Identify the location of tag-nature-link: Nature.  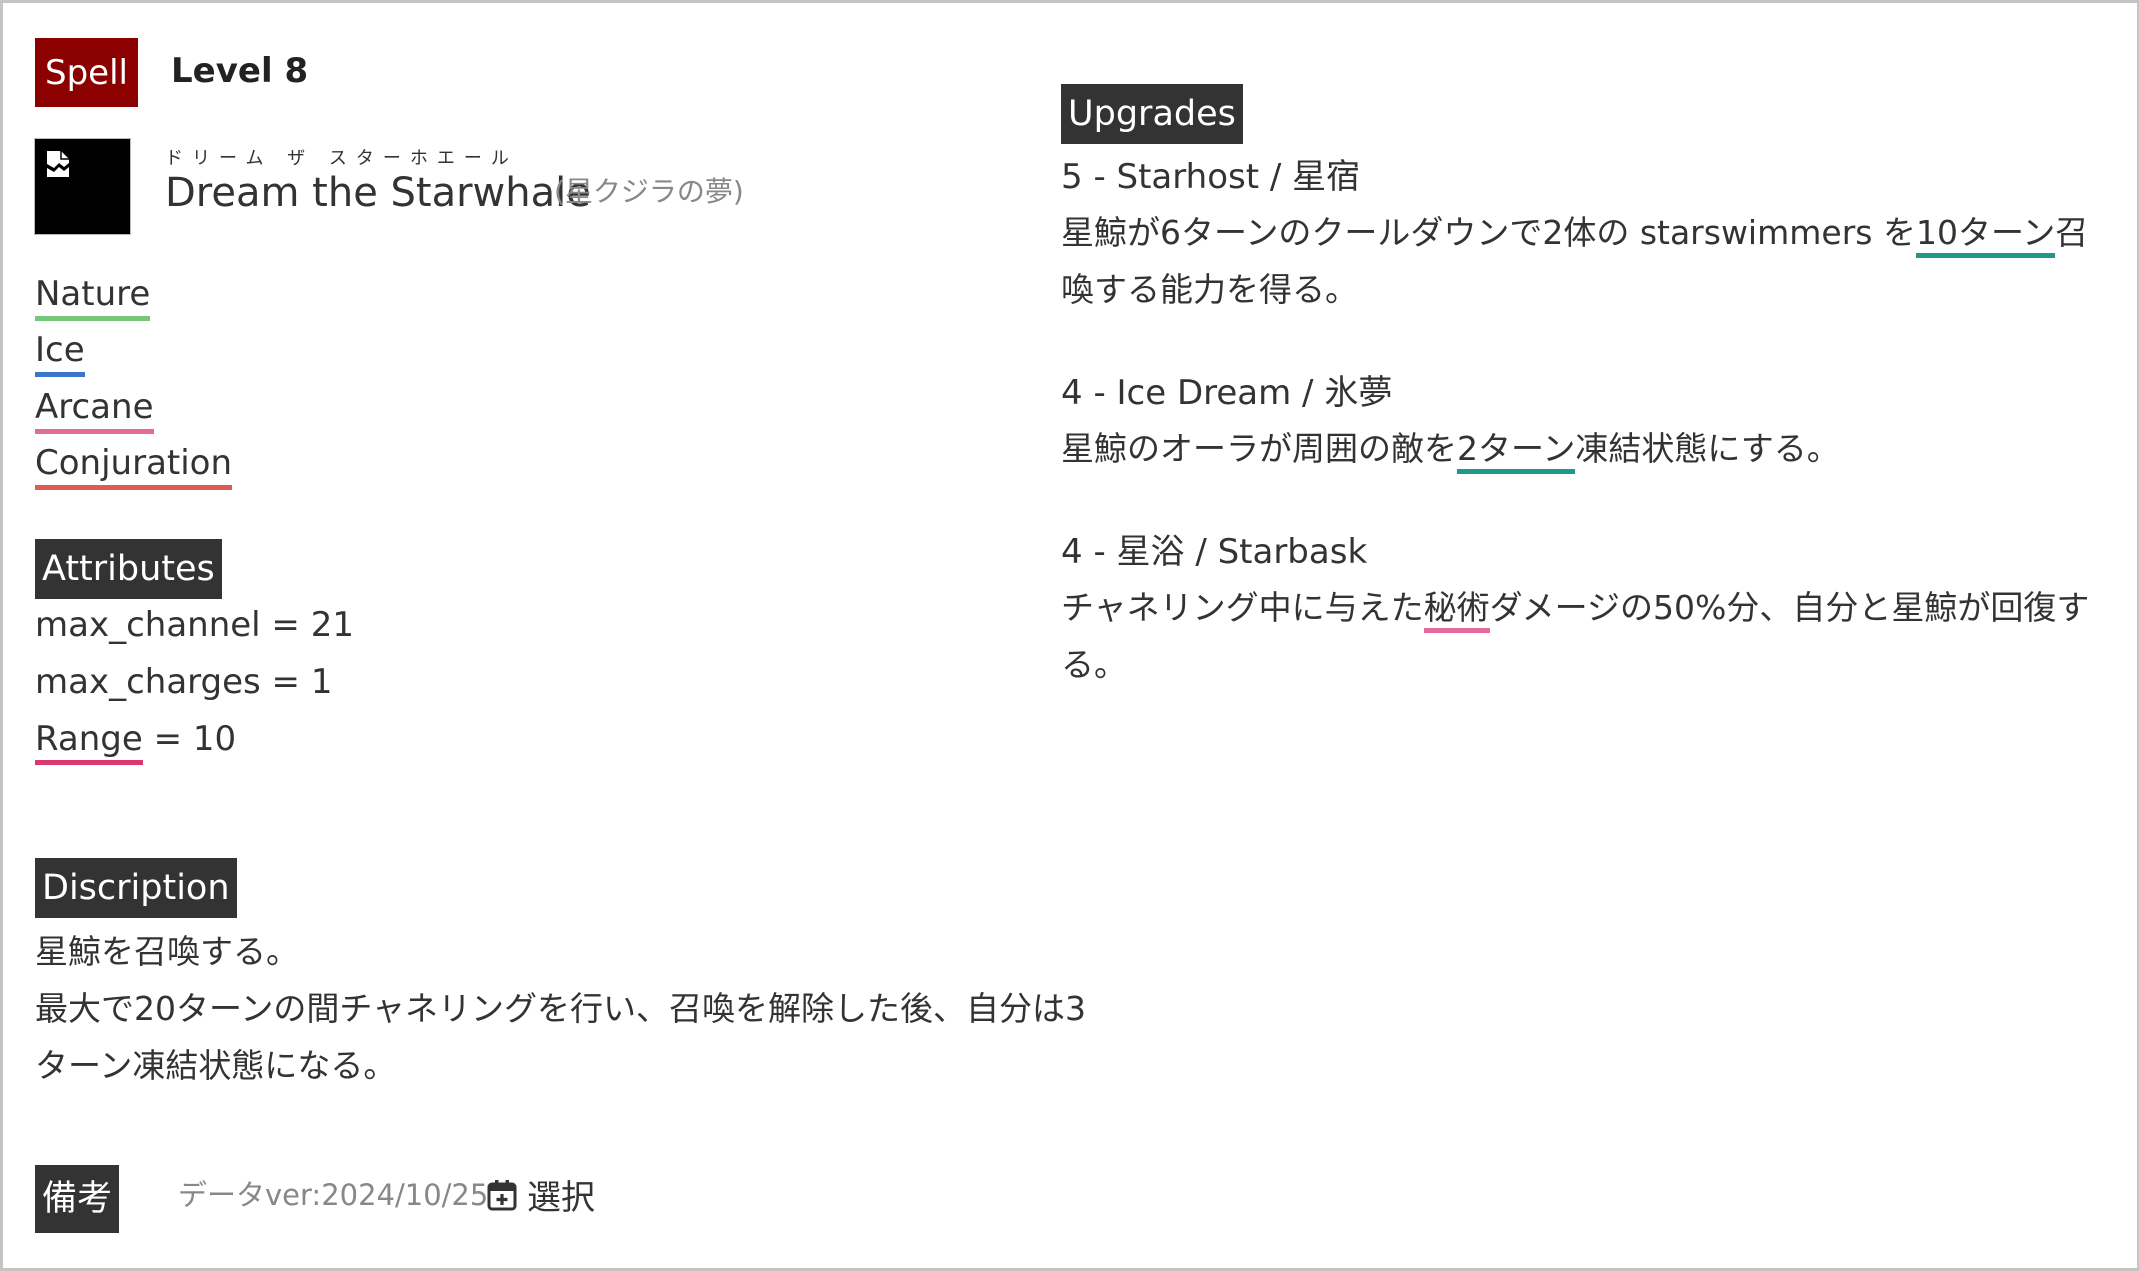
(93, 297).